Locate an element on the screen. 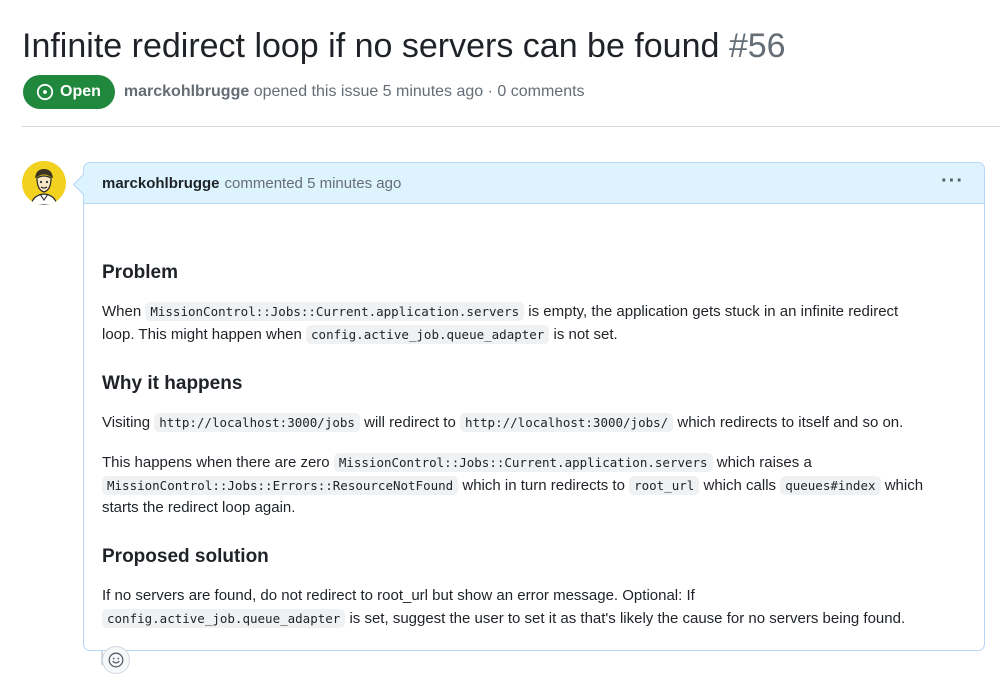 The image size is (1000, 674). heading-proposed-solution: Proposed solution is located at coordinates (185, 556).